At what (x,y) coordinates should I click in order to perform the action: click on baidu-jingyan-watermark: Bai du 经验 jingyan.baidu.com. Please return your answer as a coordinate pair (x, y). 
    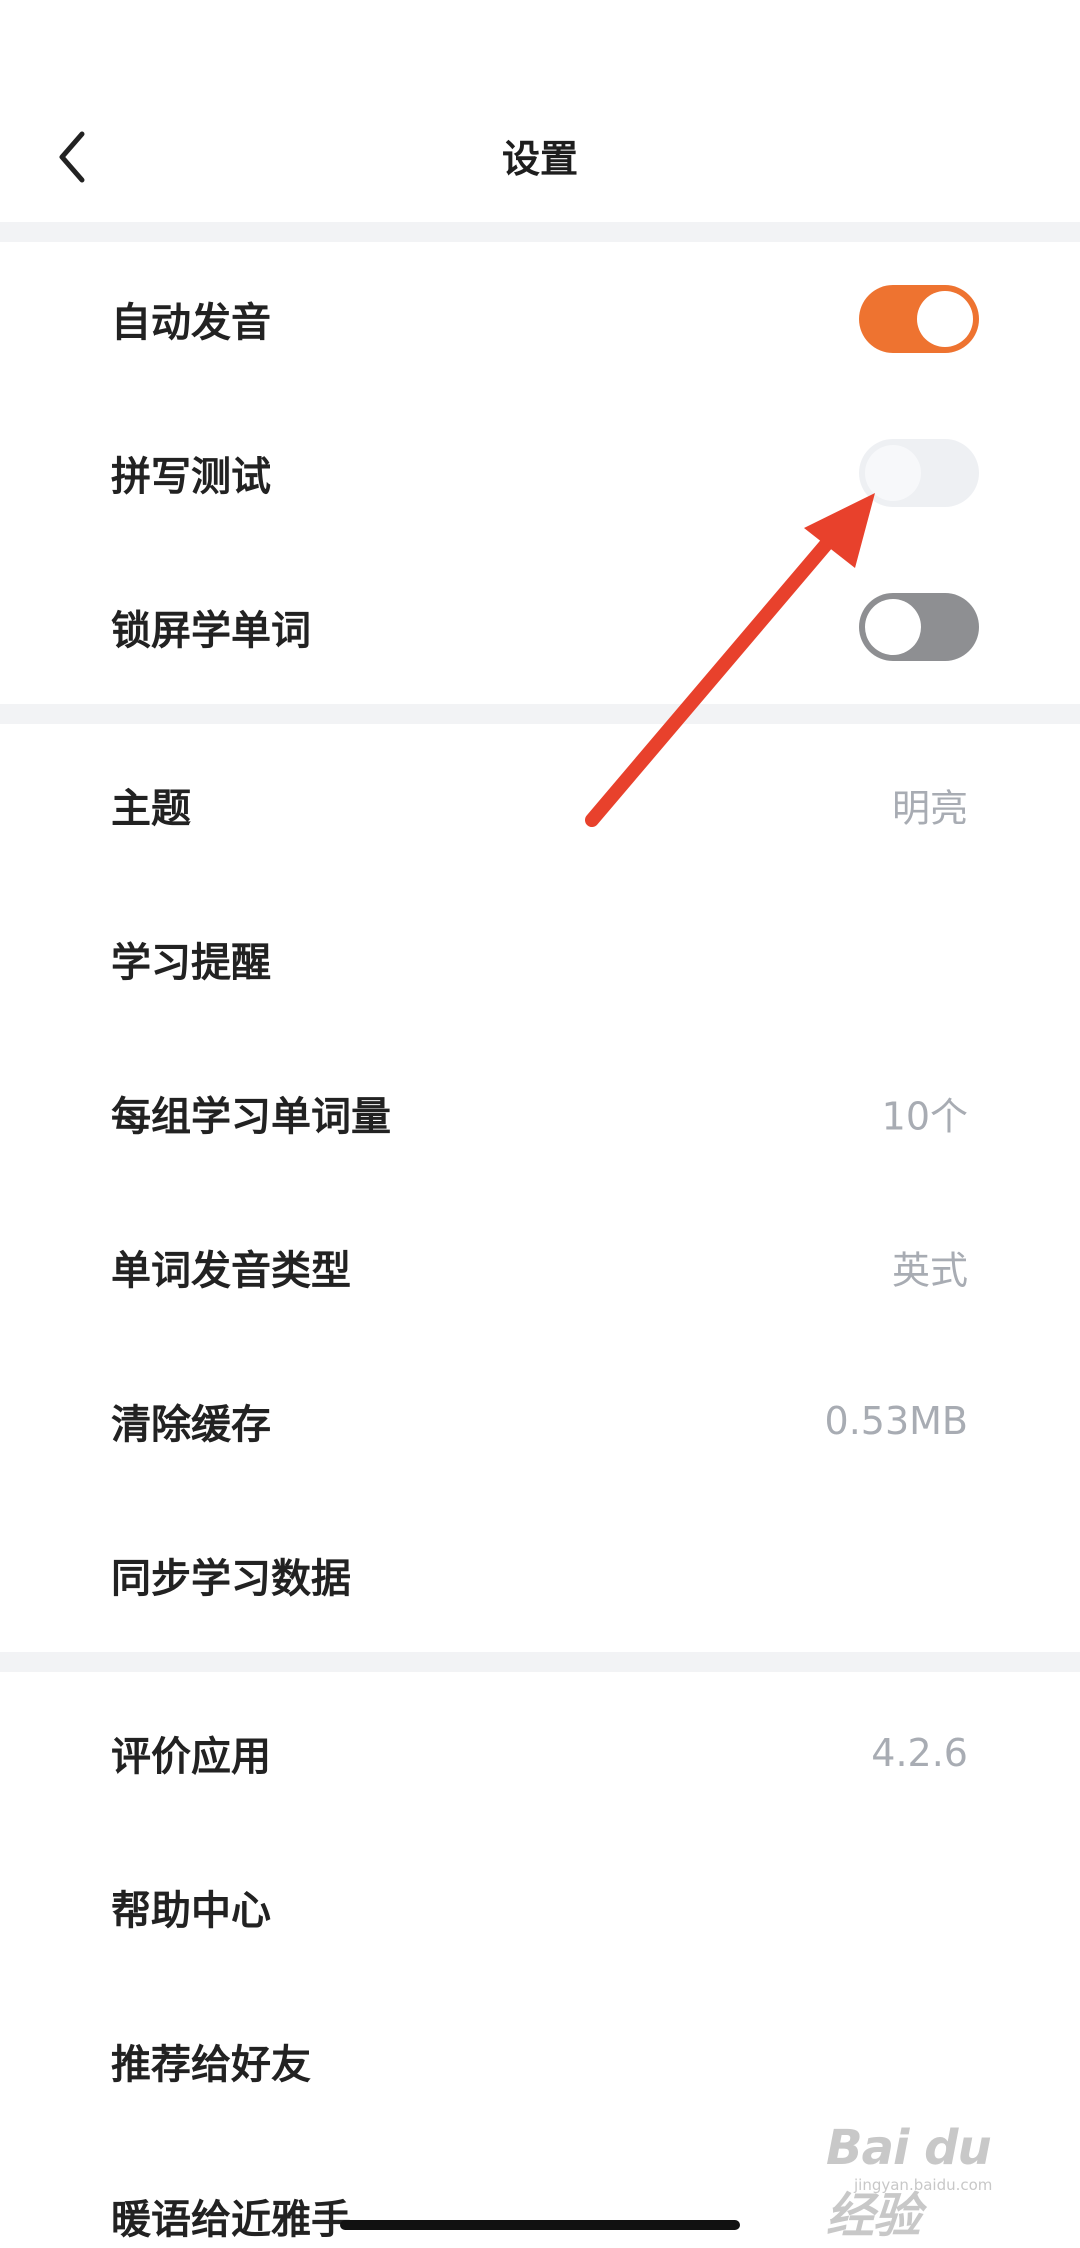
    Looking at the image, I should click on (926, 2182).